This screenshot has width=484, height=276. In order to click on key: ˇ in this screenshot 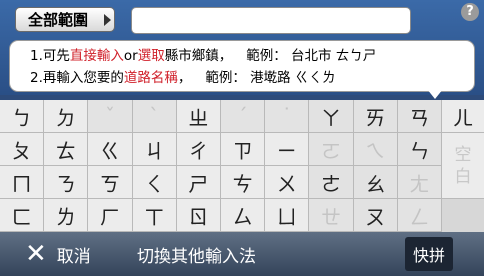, I will do `click(110, 116)`.